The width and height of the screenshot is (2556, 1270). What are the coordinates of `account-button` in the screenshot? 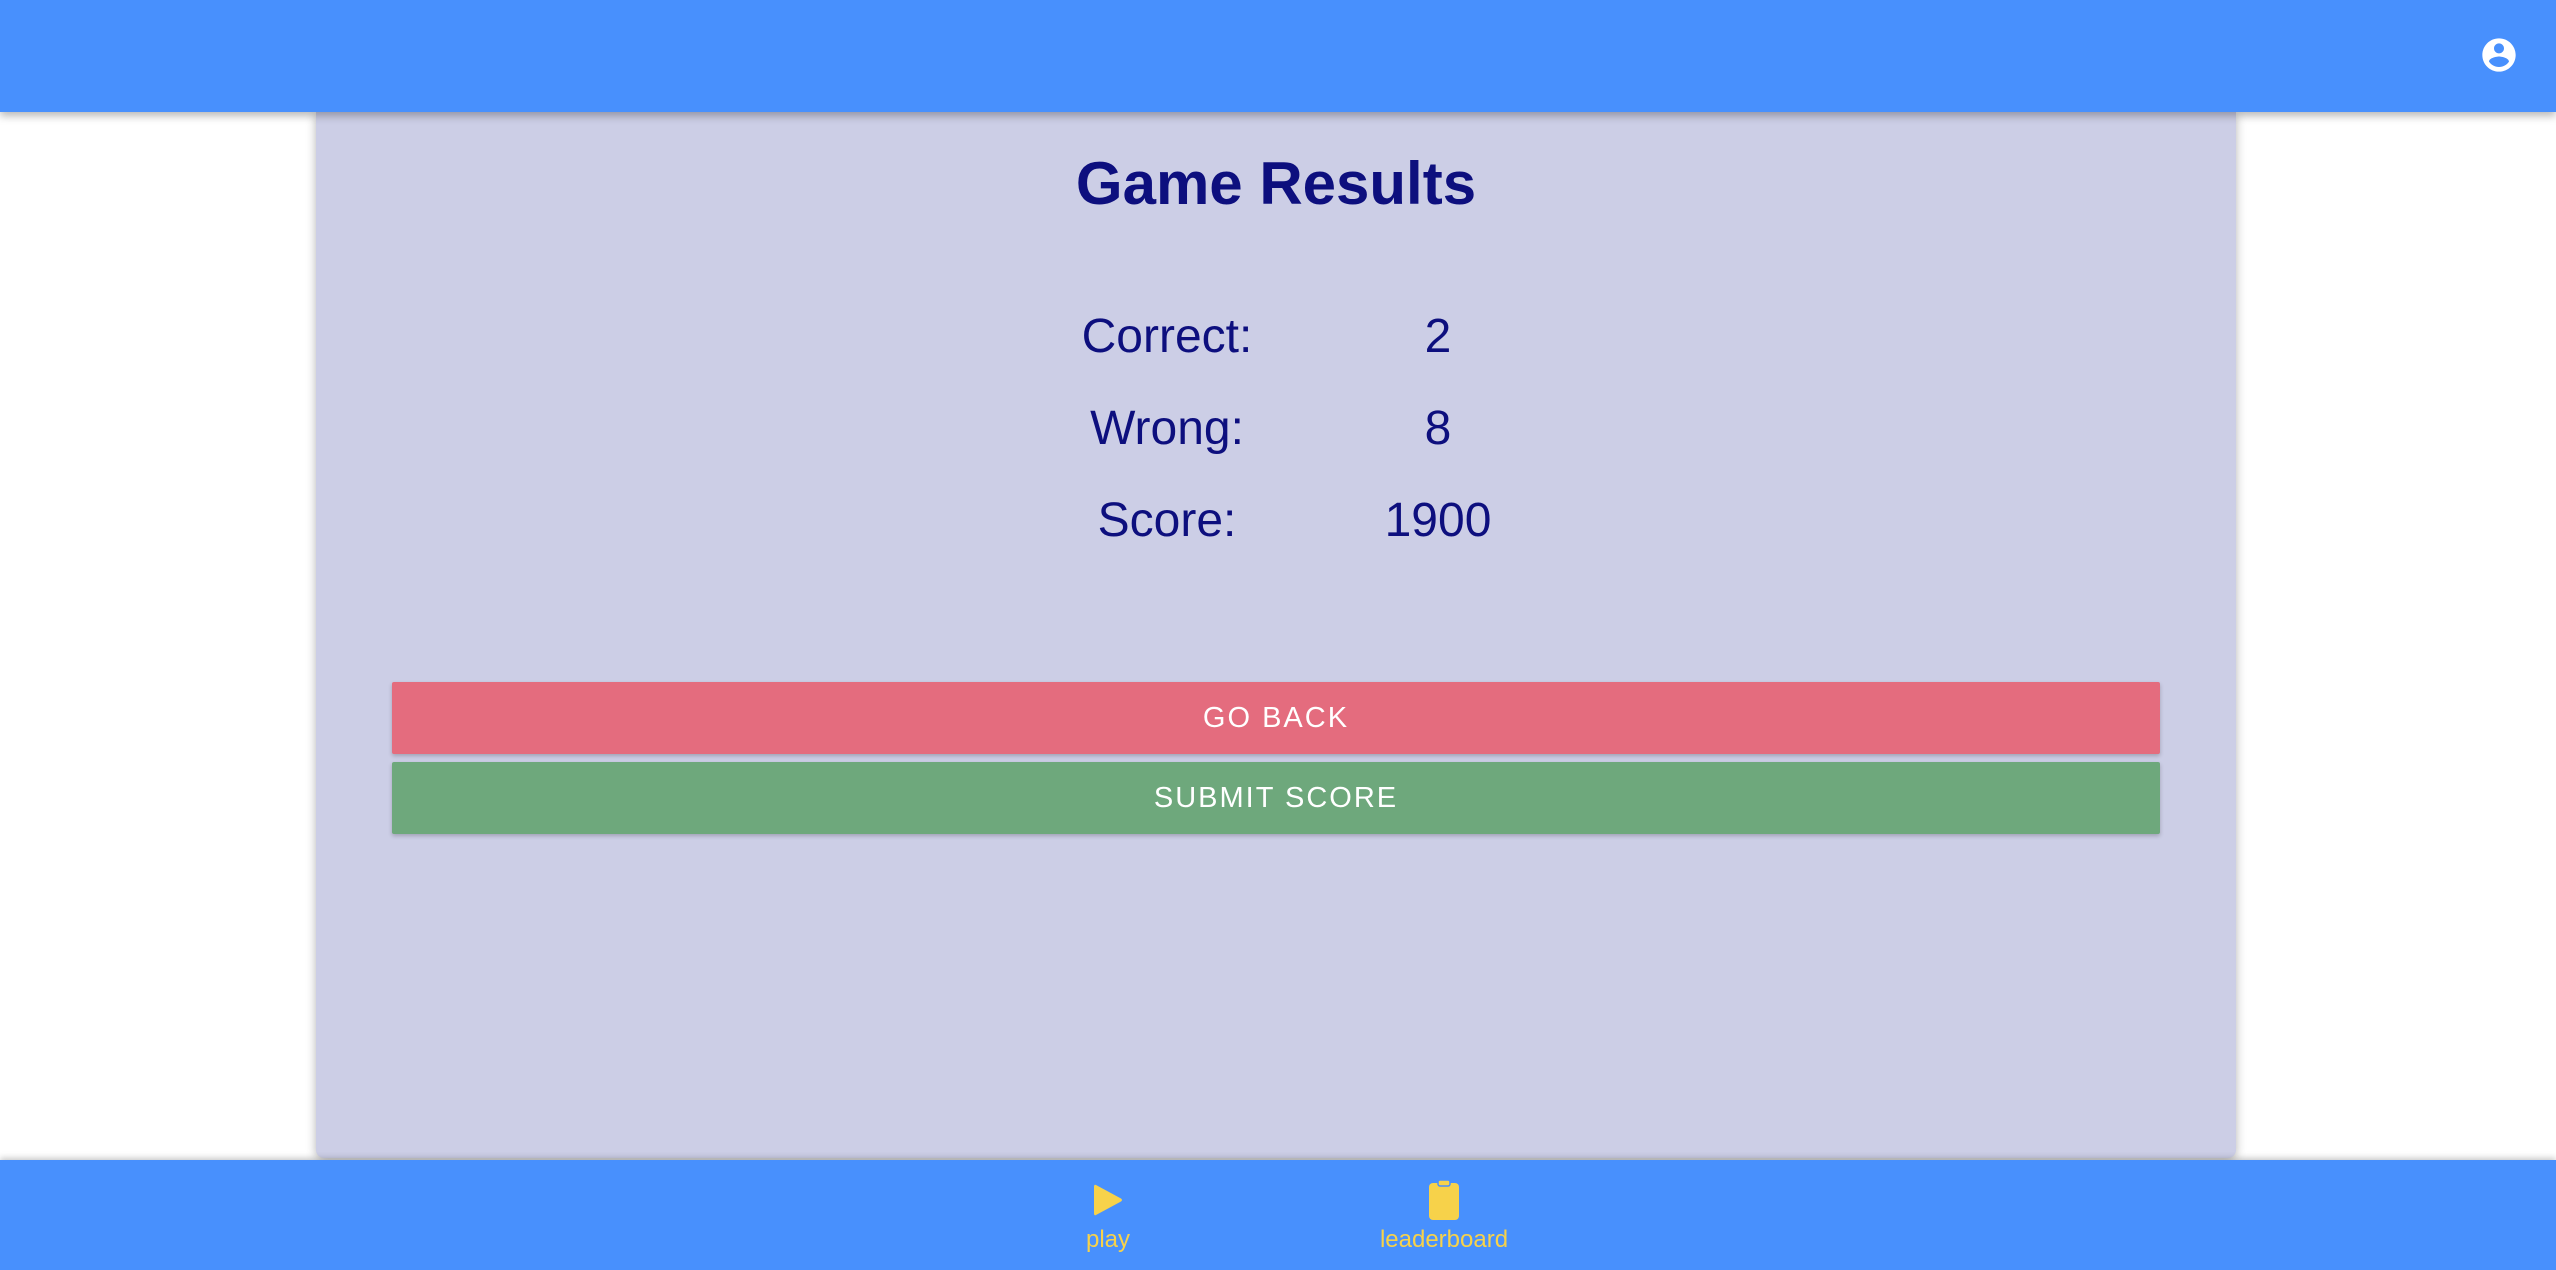 It's located at (2499, 55).